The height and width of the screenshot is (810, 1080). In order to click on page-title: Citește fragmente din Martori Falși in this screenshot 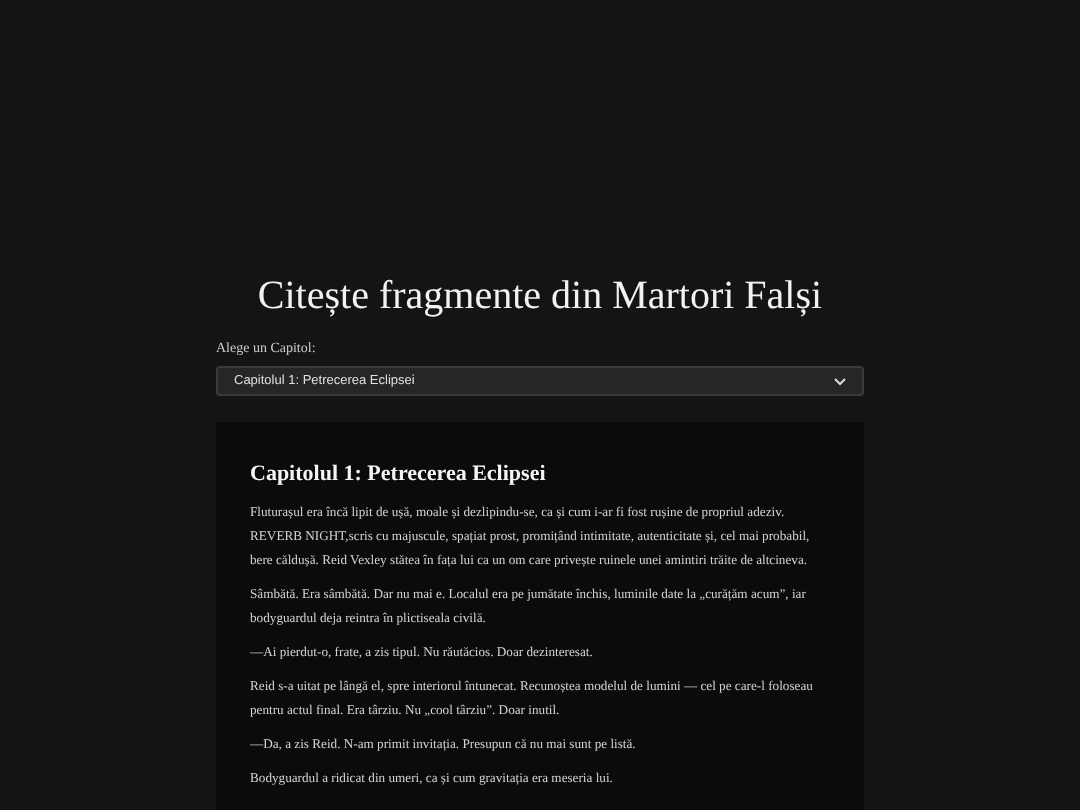, I will do `click(540, 297)`.